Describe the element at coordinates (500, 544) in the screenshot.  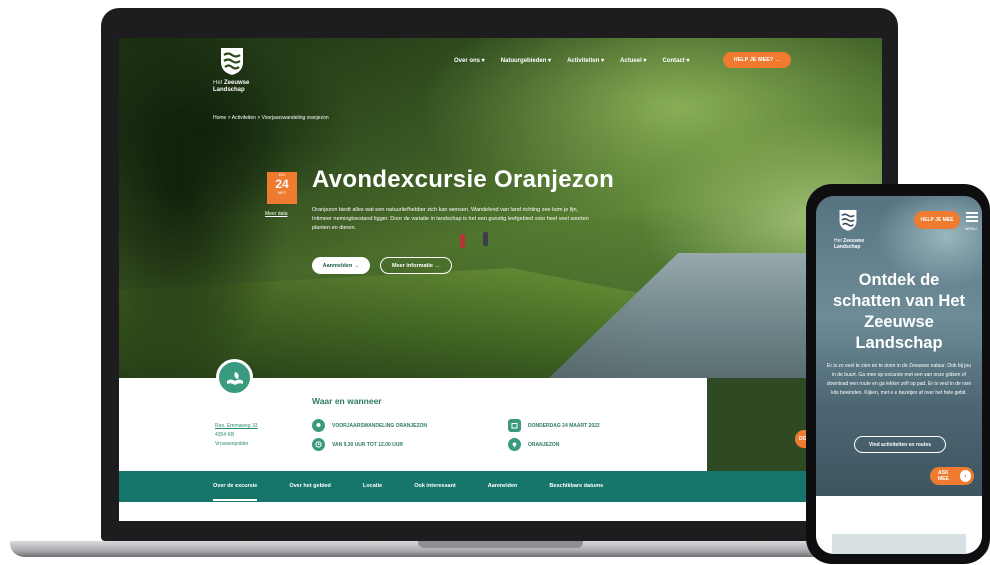
I see `laptop-notch` at that location.